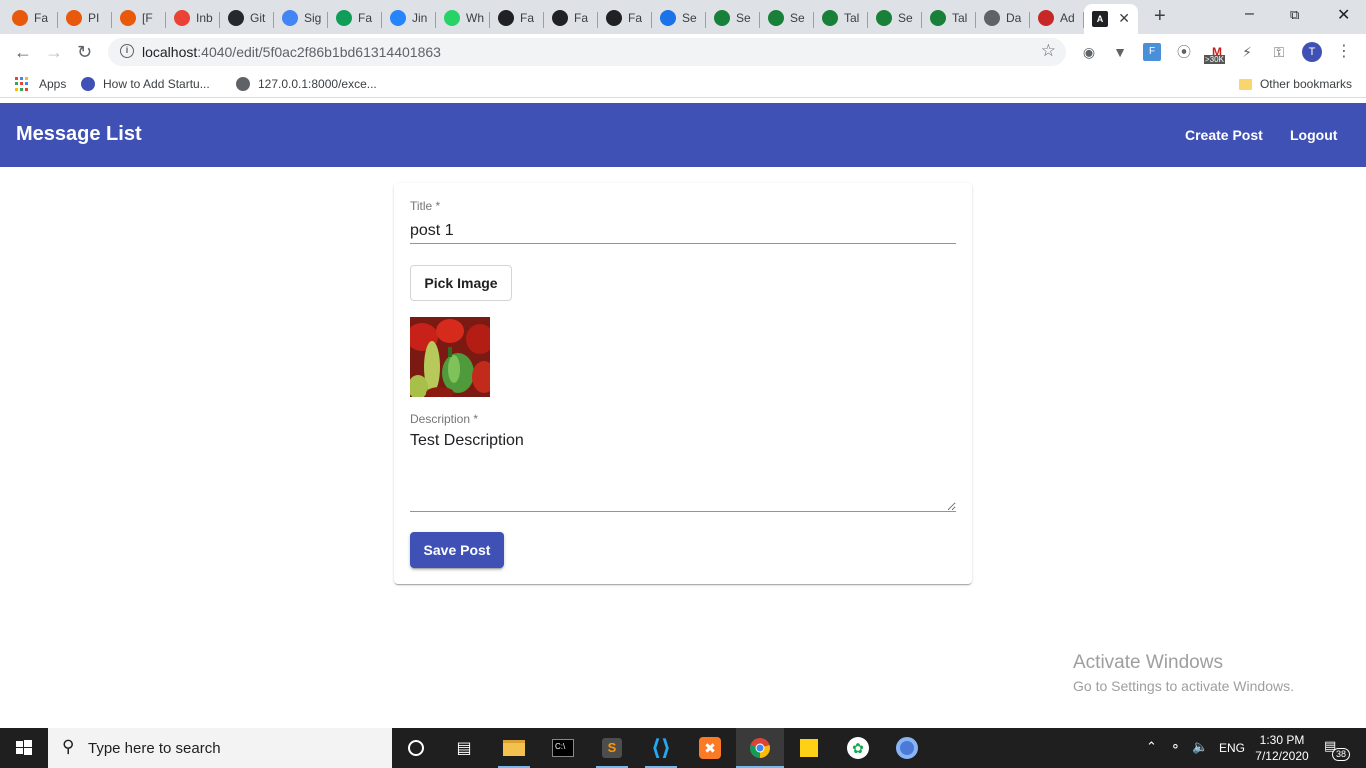  What do you see at coordinates (1160, 16) in the screenshot?
I see `new-tab-button: +` at bounding box center [1160, 16].